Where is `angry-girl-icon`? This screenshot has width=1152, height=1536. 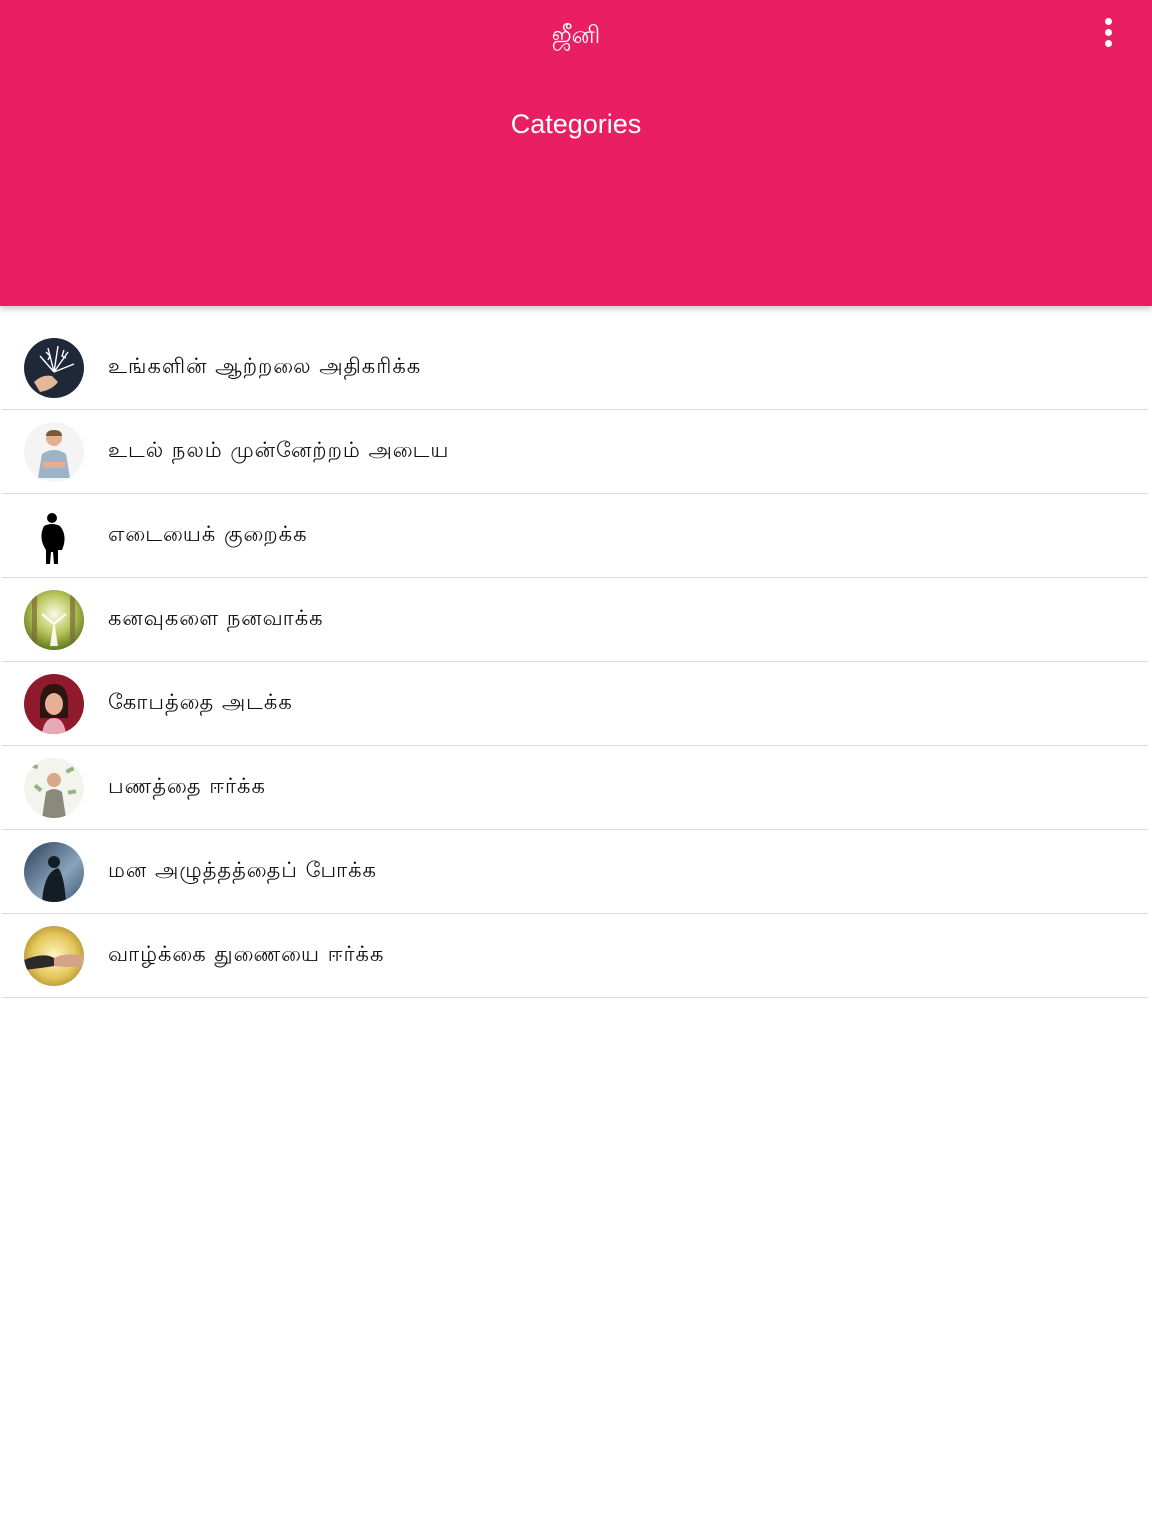 angry-girl-icon is located at coordinates (54, 703).